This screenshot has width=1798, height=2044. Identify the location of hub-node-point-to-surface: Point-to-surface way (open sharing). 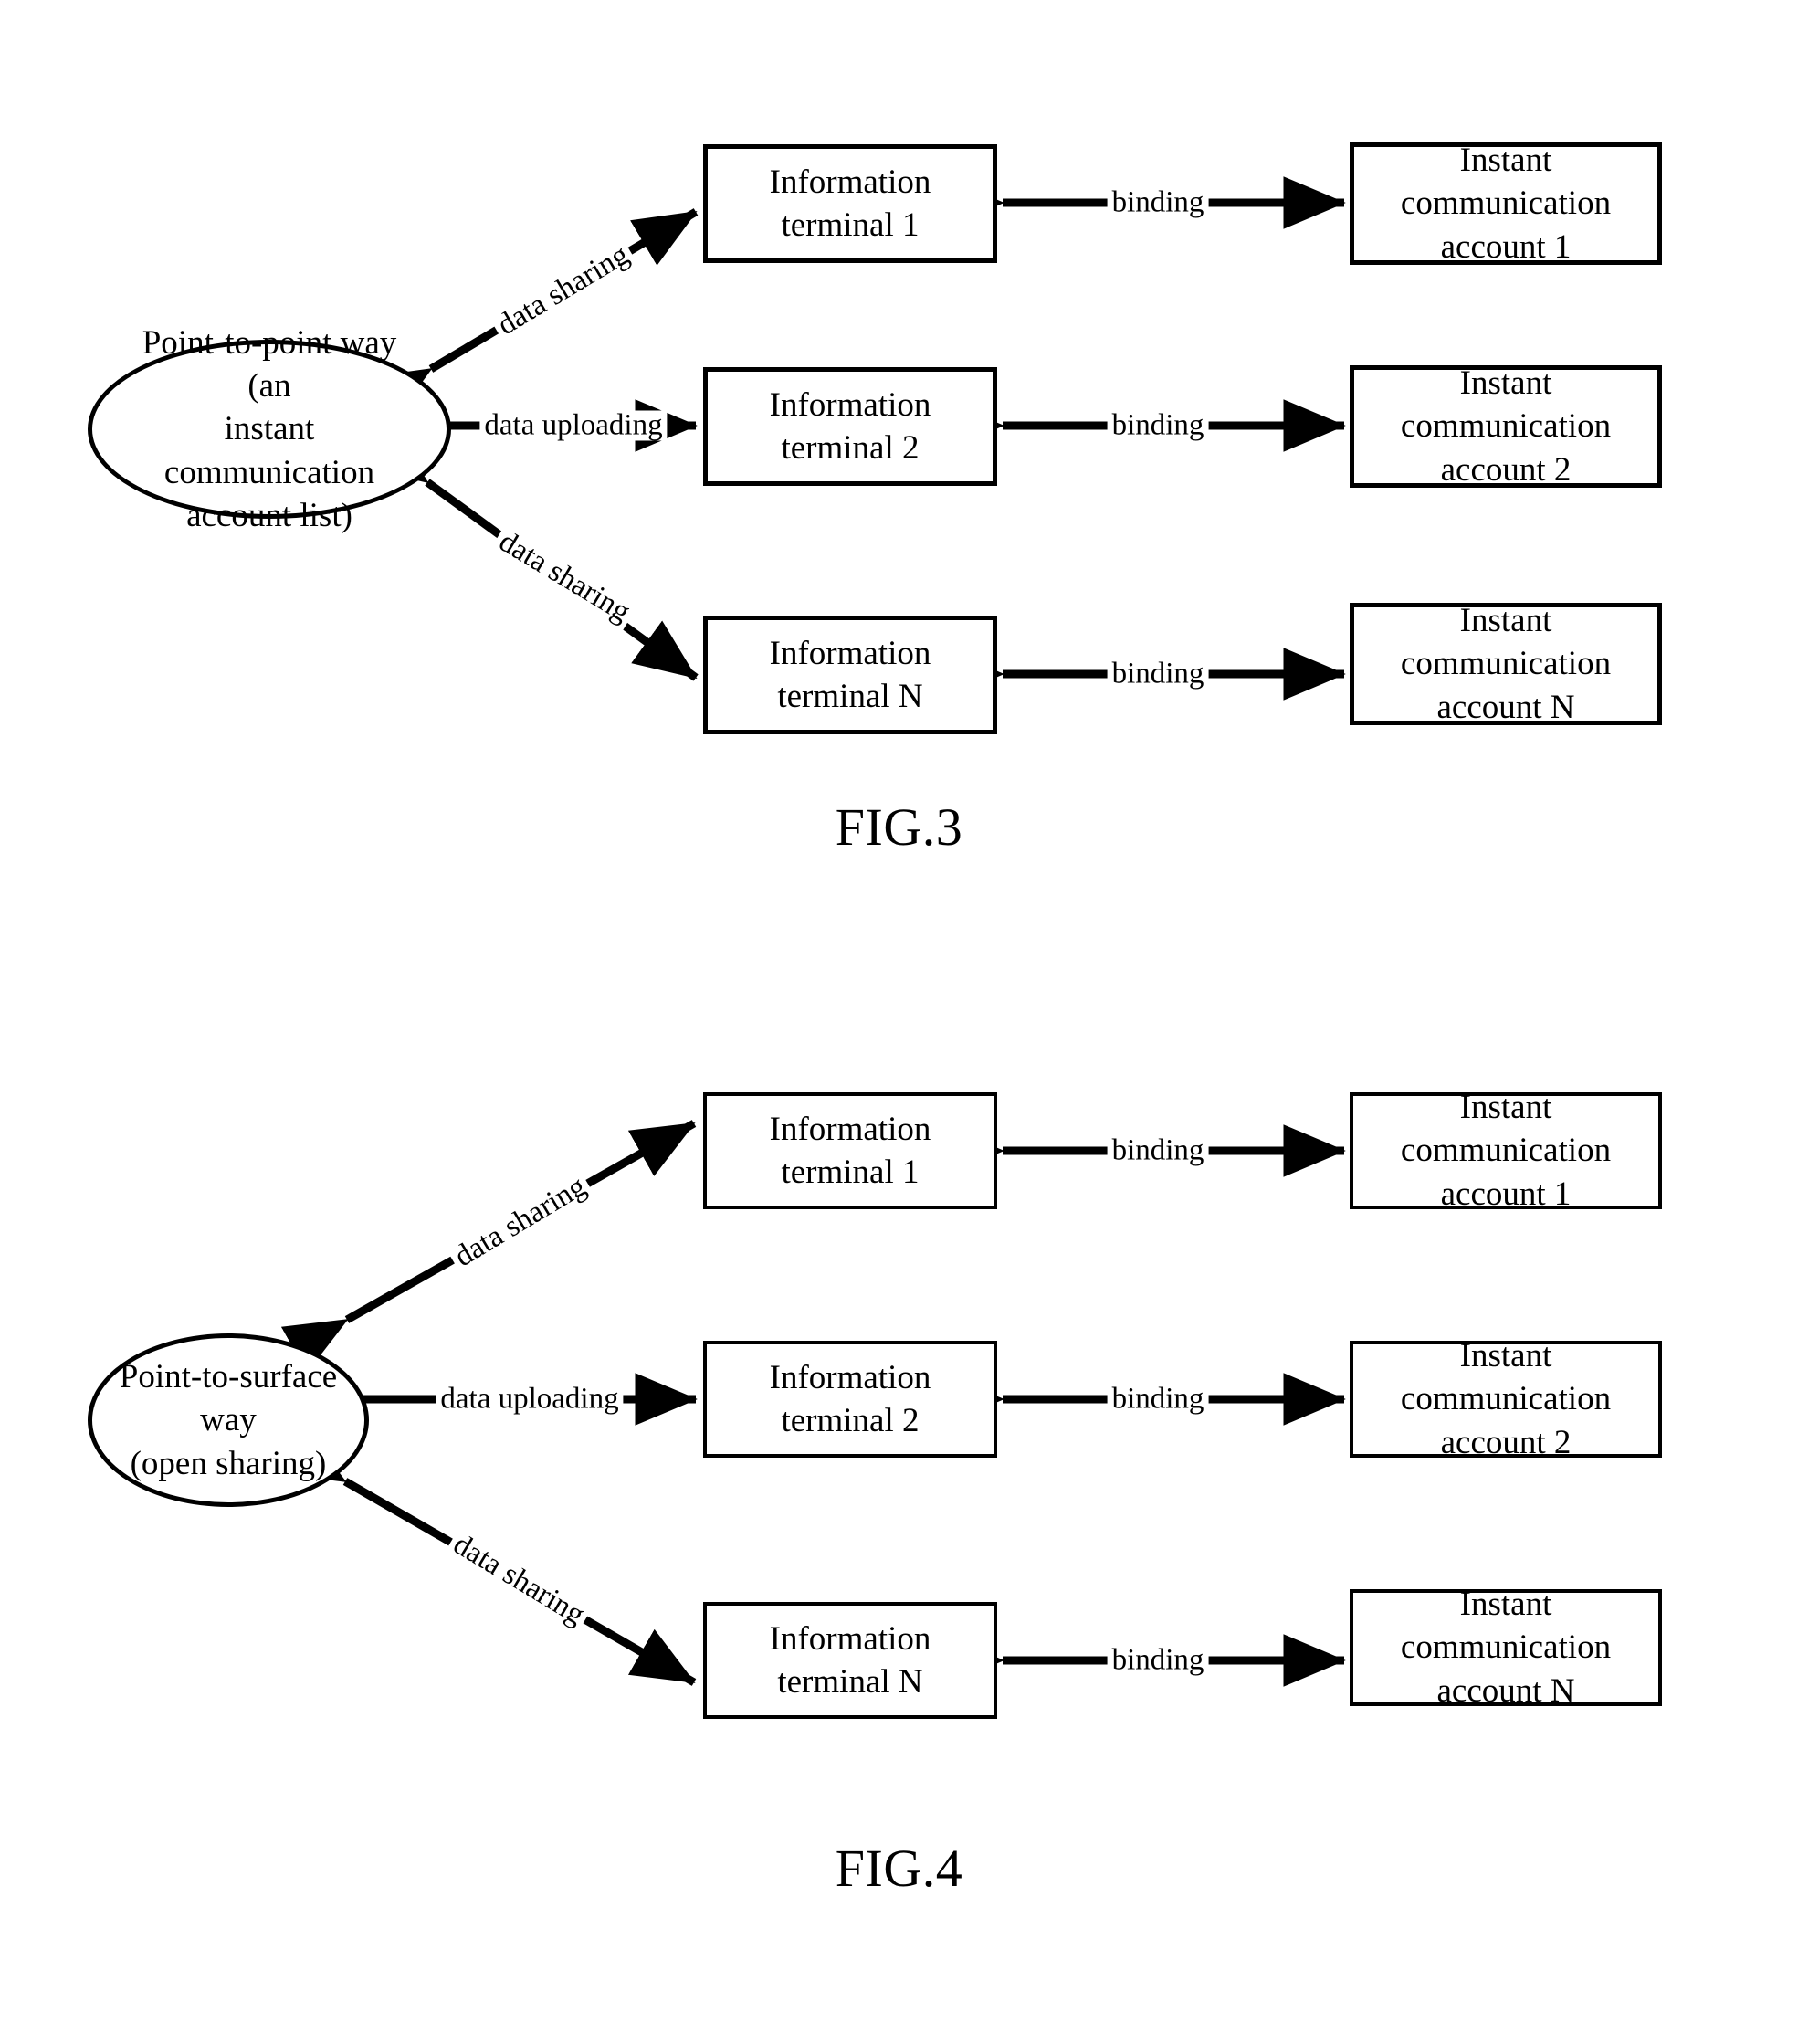
(228, 1420).